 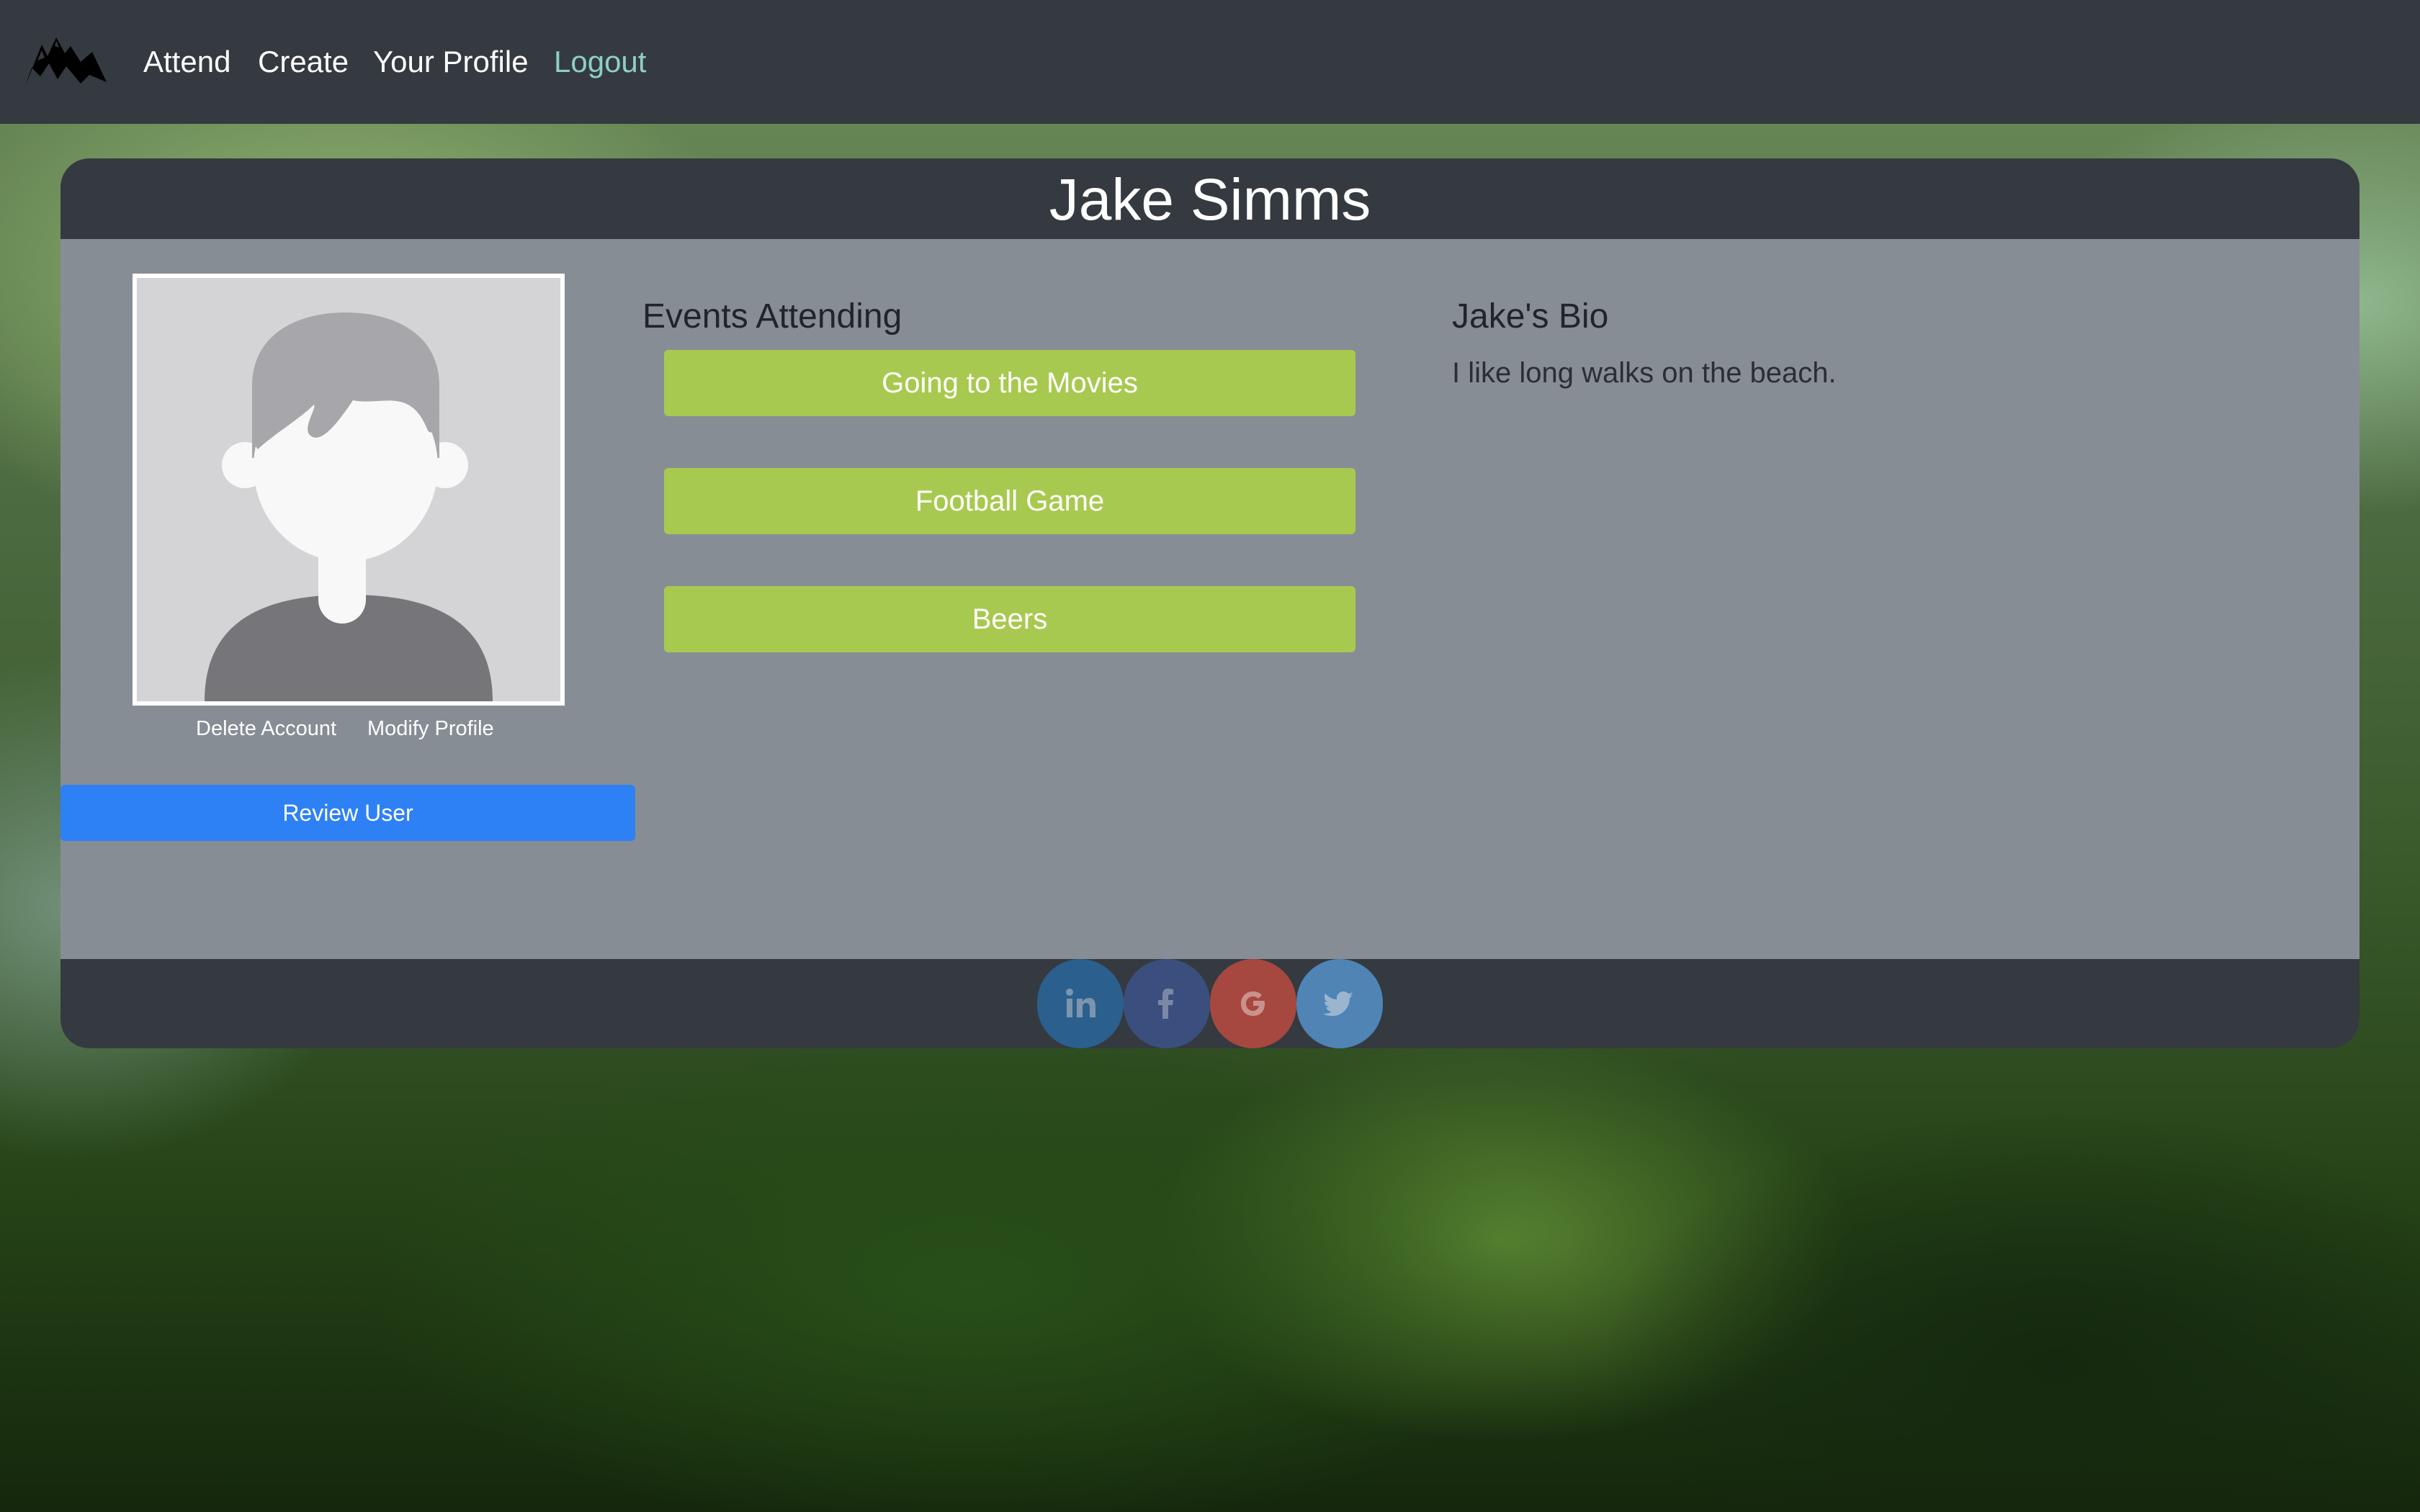 What do you see at coordinates (1645, 373) in the screenshot?
I see `bio-text: I like long walks on the beach.` at bounding box center [1645, 373].